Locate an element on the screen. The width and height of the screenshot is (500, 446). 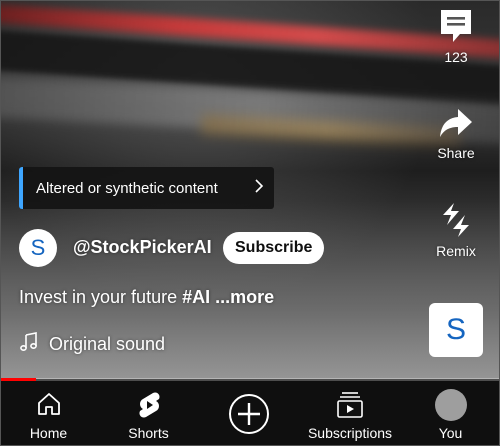
altered-content-chip: Altered or synthetic content is located at coordinates (146, 188).